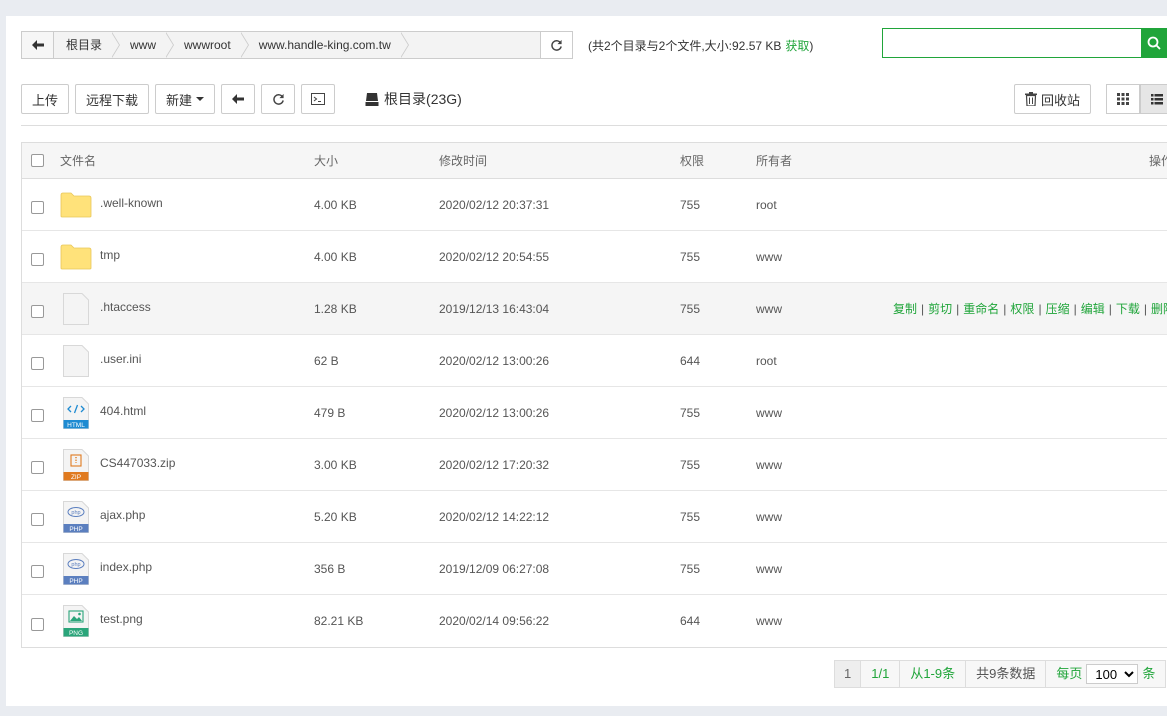 This screenshot has height=716, width=1167. What do you see at coordinates (120, 359) in the screenshot?
I see `file-name: .user.ini` at bounding box center [120, 359].